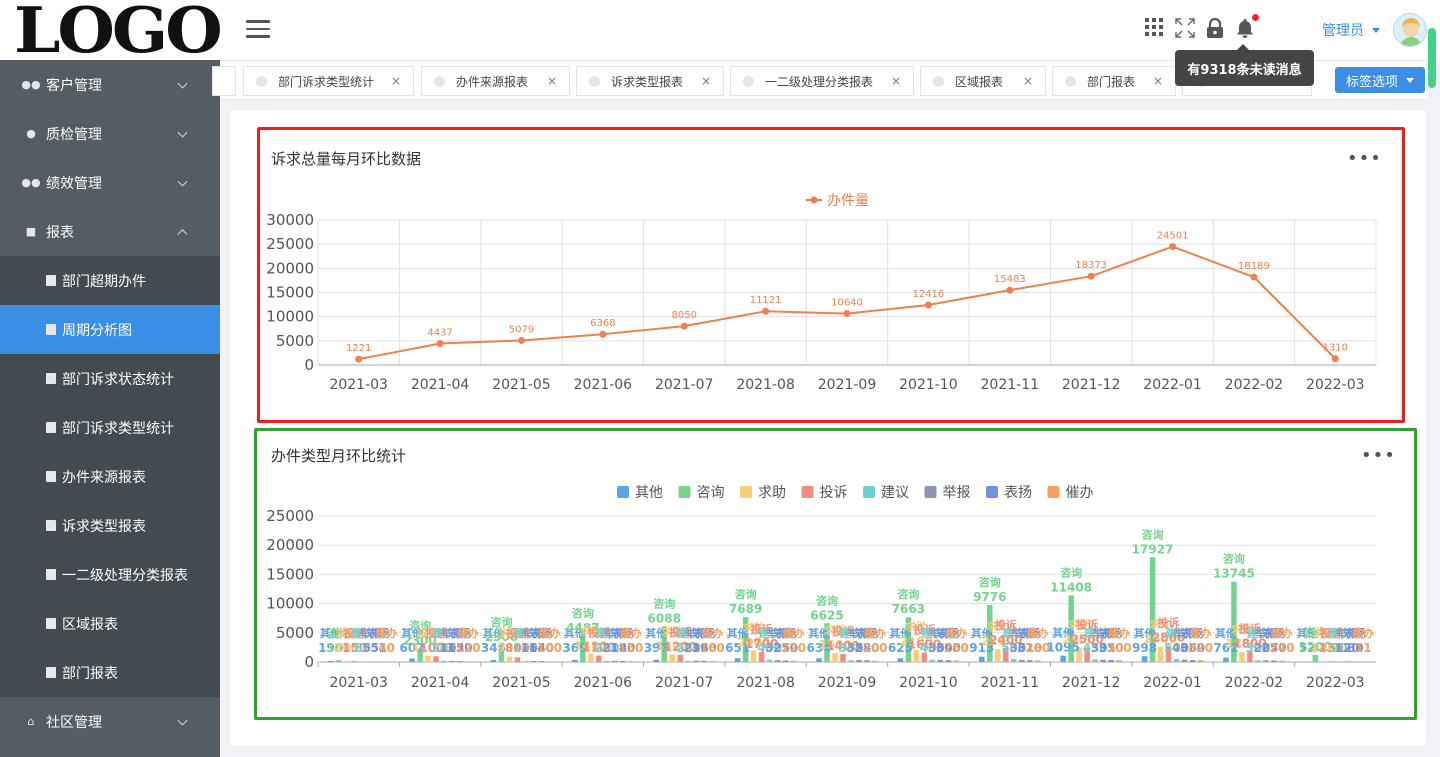 Image resolution: width=1440 pixels, height=757 pixels. What do you see at coordinates (822, 81) in the screenshot?
I see `tab: 一二级处理分类报表 ×` at bounding box center [822, 81].